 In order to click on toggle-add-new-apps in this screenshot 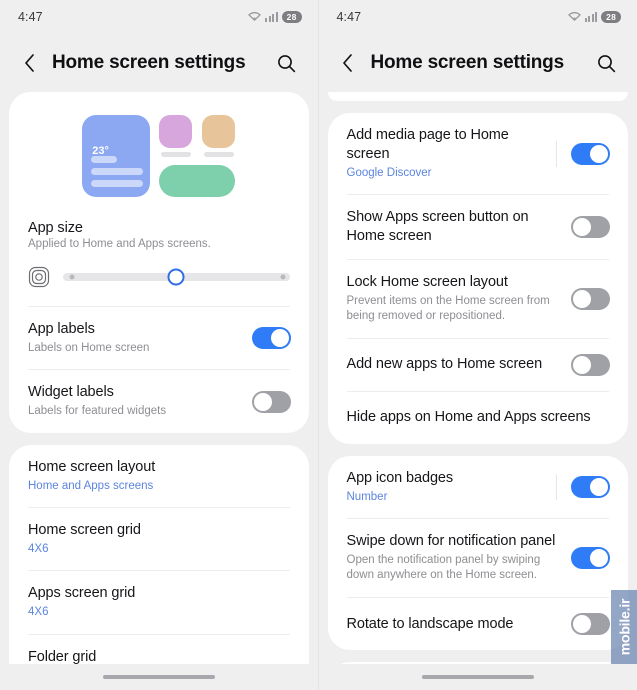, I will do `click(590, 364)`.